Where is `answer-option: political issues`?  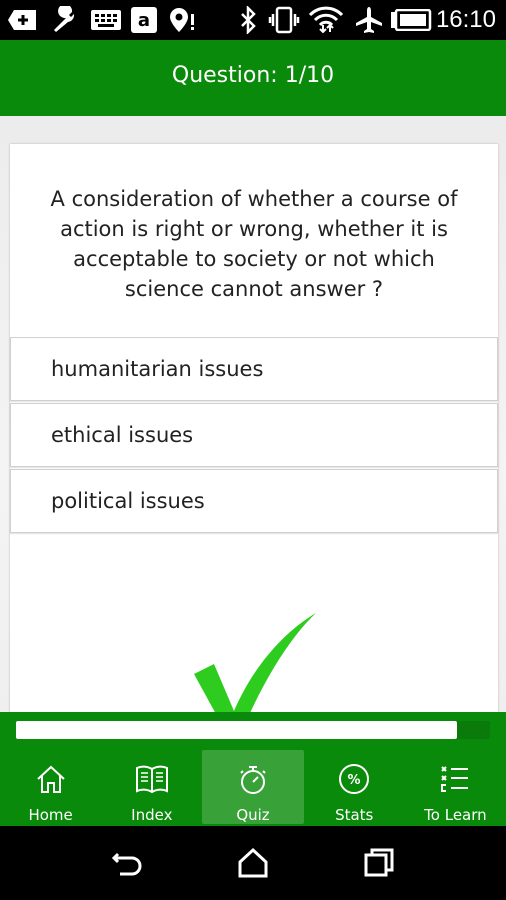 answer-option: political issues is located at coordinates (254, 501).